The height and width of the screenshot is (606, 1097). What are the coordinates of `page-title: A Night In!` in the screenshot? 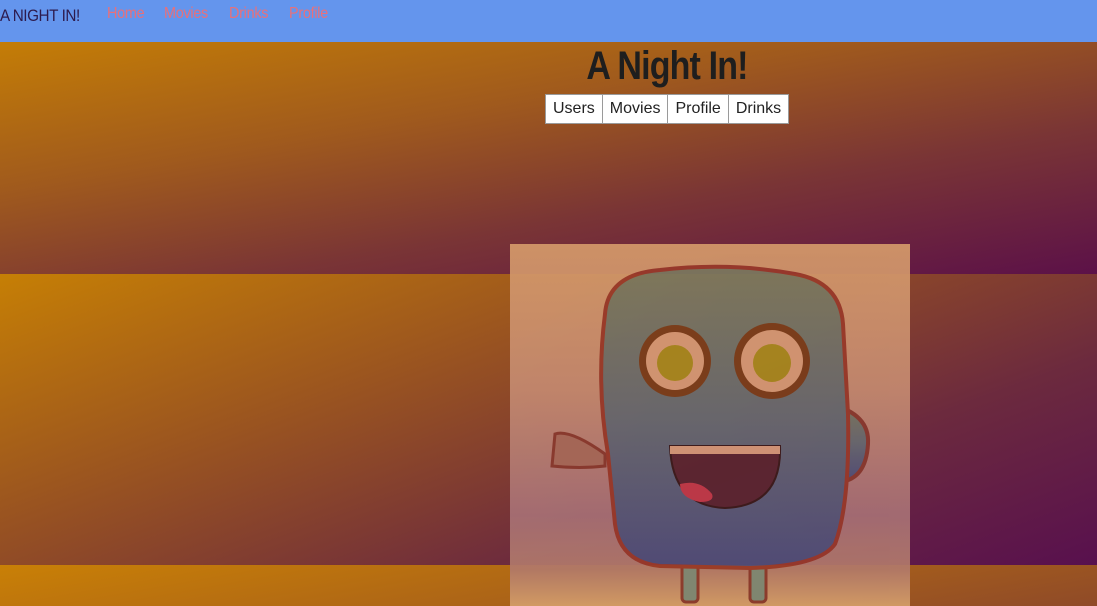 It's located at (667, 66).